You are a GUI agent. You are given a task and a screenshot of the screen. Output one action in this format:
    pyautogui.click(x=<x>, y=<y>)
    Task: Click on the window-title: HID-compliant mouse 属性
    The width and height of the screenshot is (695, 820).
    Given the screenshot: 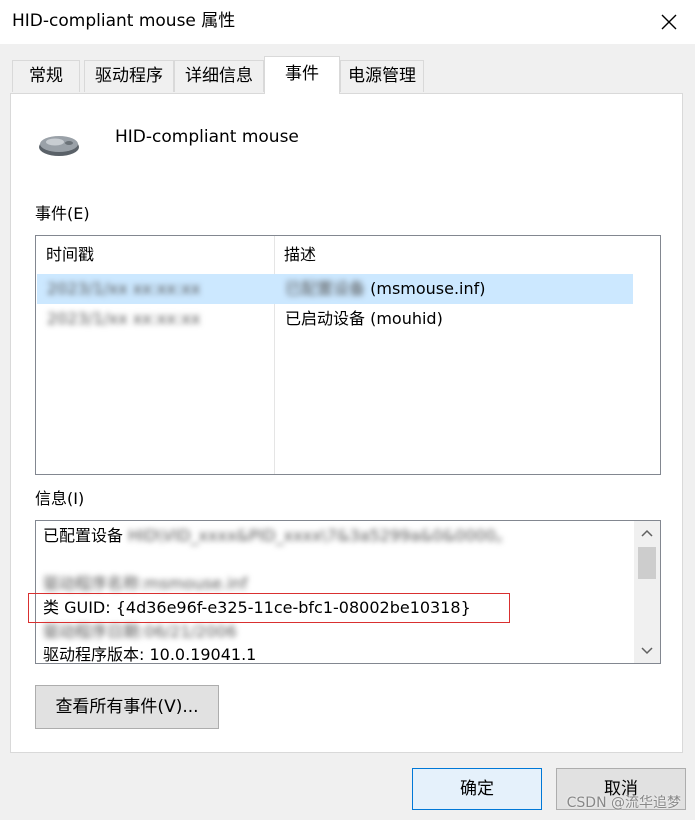 What is the action you would take?
    pyautogui.click(x=124, y=21)
    